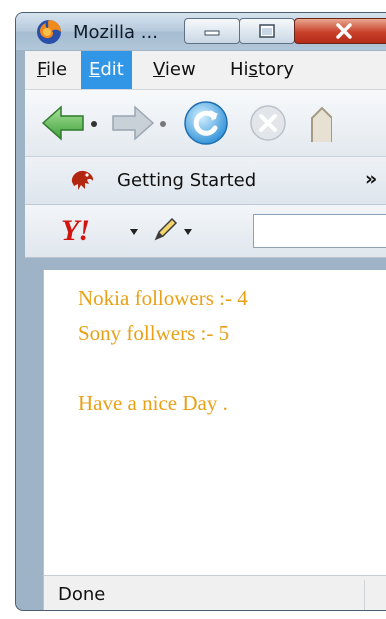 The width and height of the screenshot is (386, 619). Describe the element at coordinates (163, 298) in the screenshot. I see `nokia-followers-text: Nokia followers :- 4` at that location.